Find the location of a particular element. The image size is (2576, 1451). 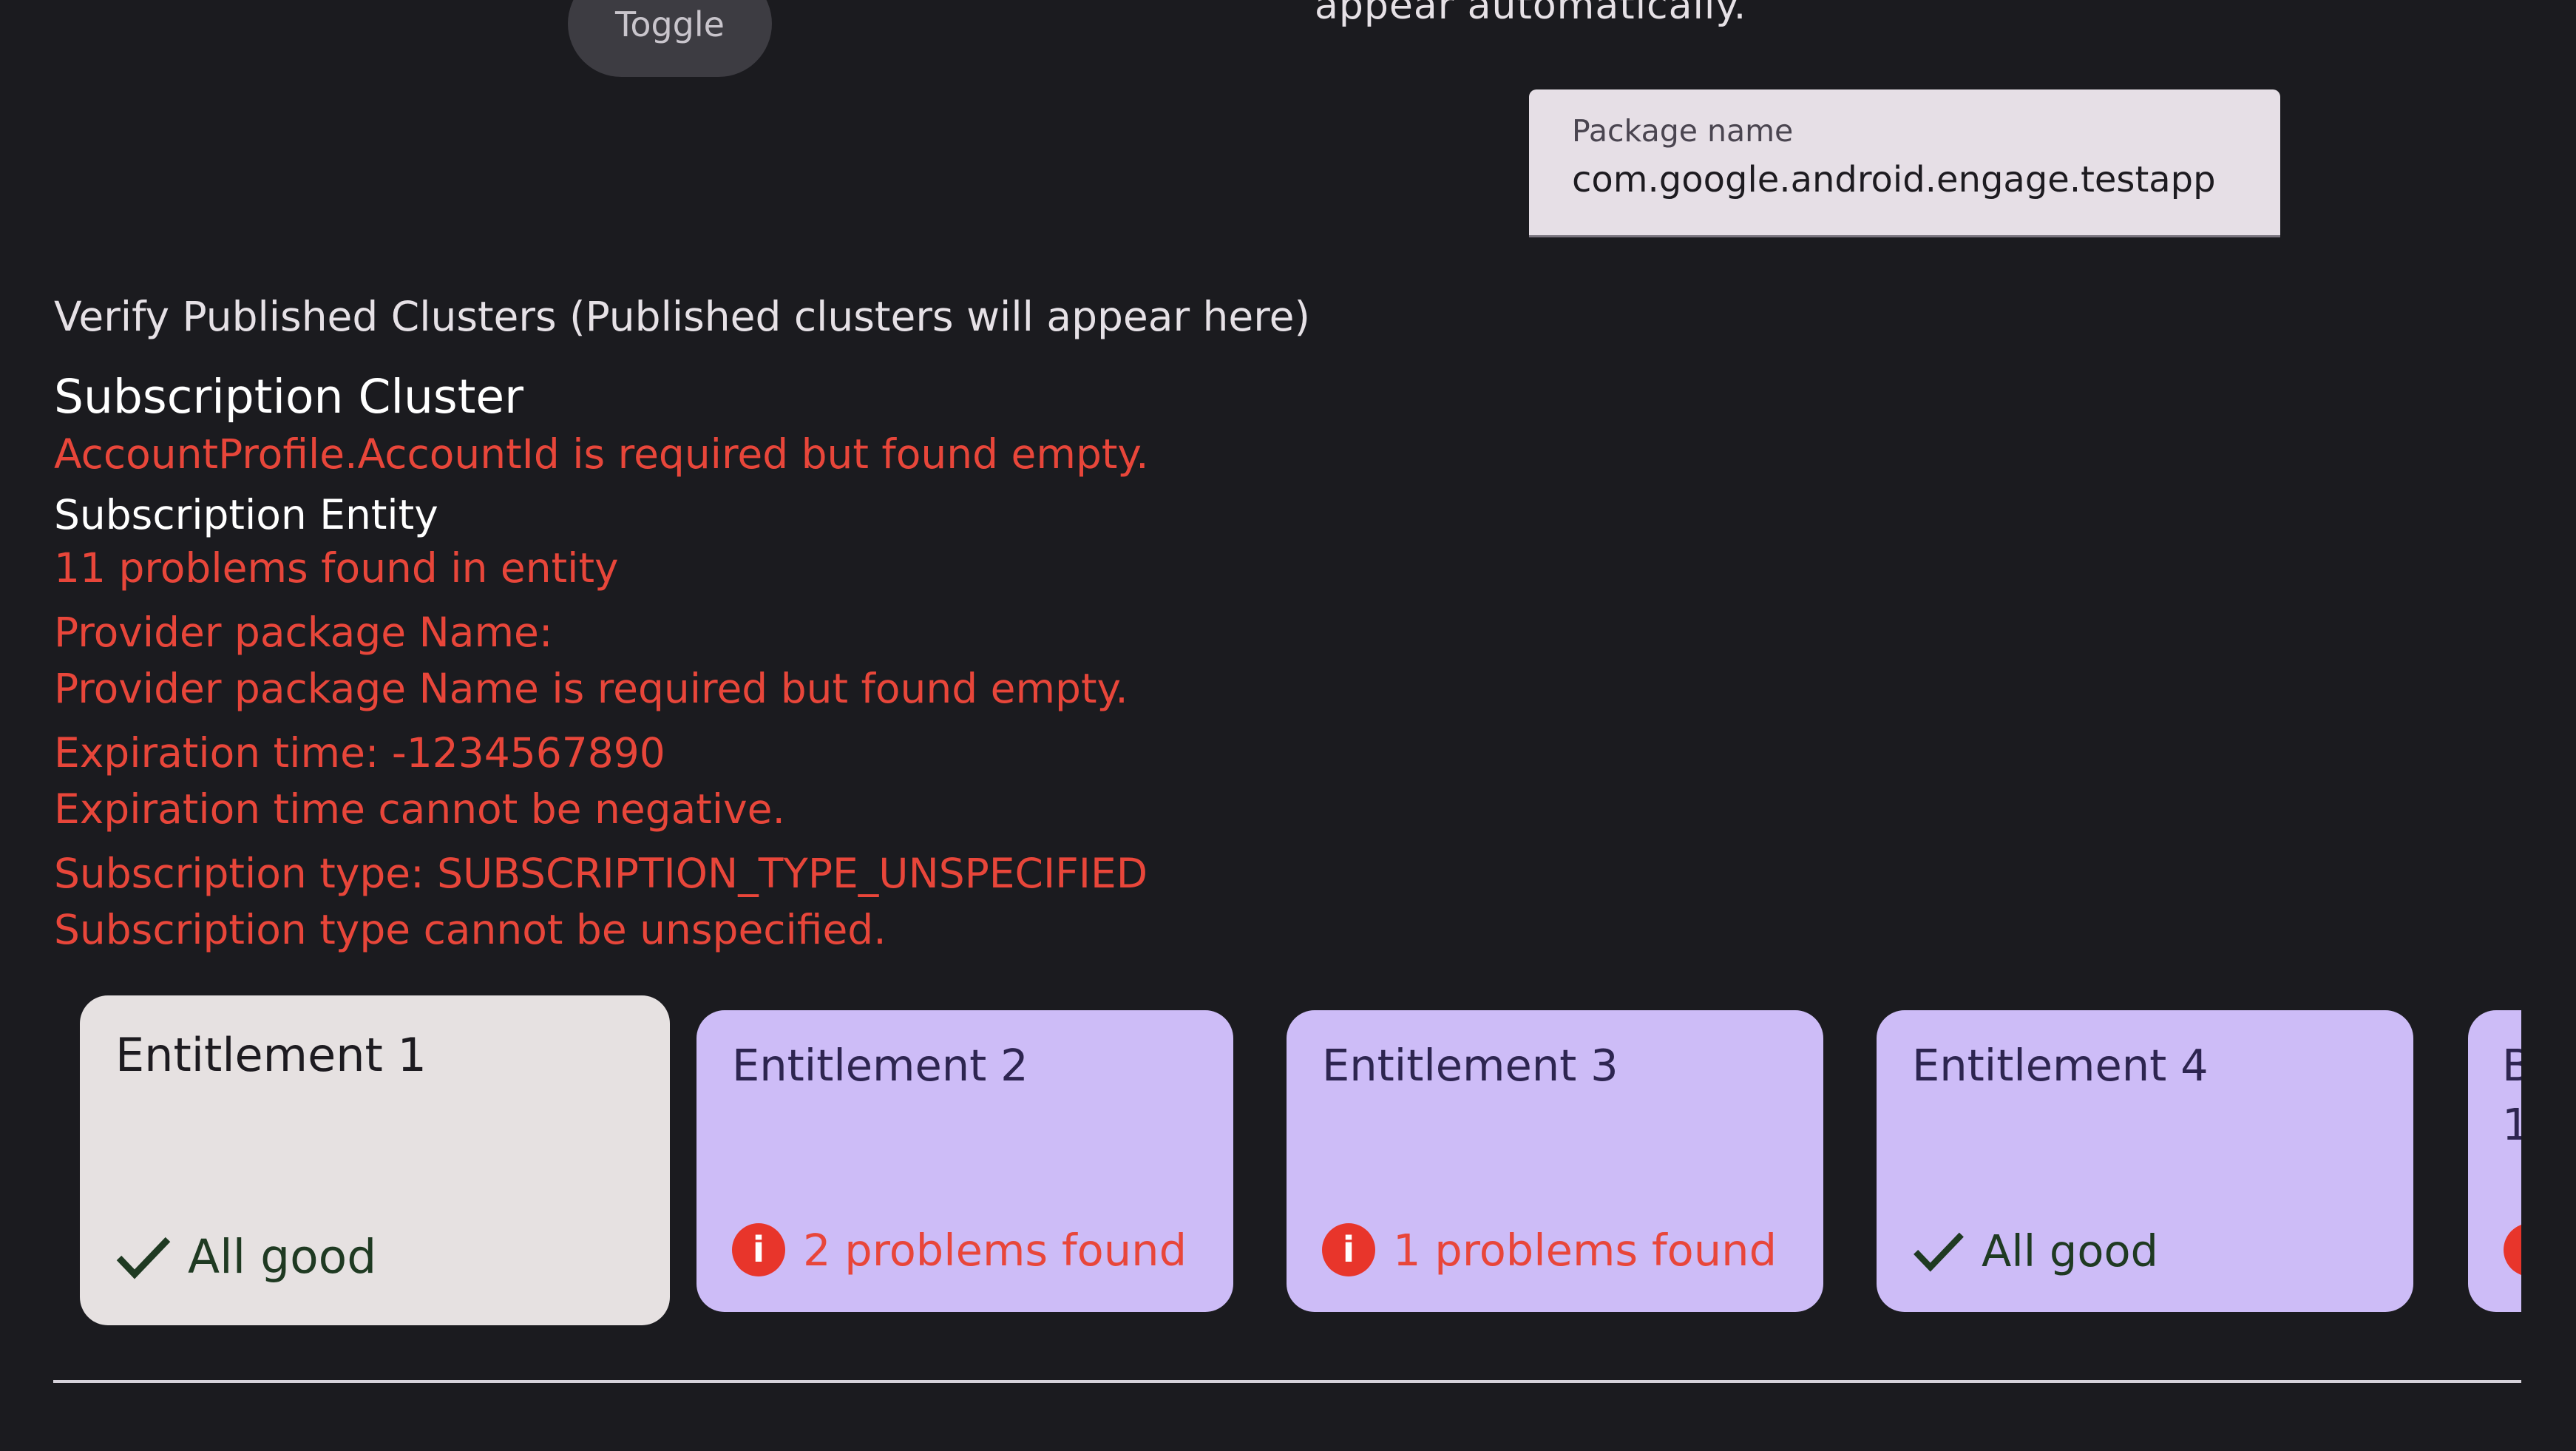

entitlement-card-4: Entitlement 4 All good is located at coordinates (2145, 1161).